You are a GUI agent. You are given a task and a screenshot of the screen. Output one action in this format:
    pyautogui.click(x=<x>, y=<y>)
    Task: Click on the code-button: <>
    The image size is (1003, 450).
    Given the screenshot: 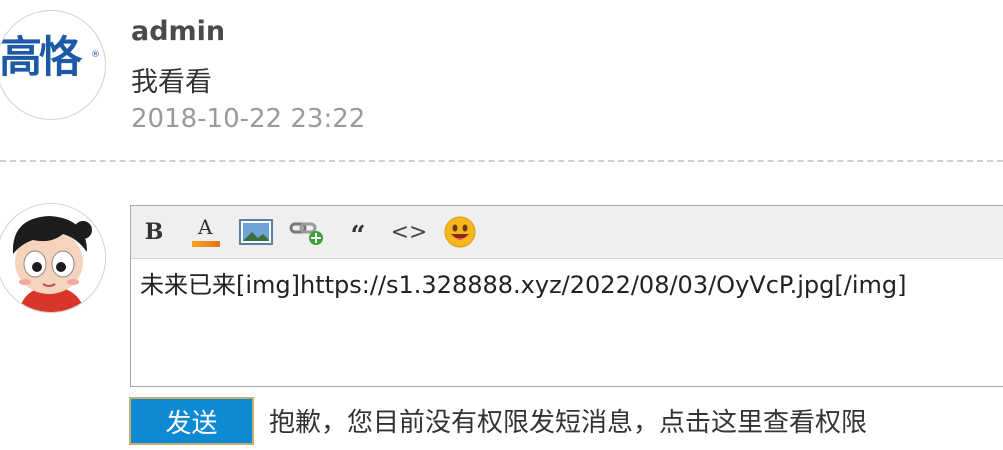 What is the action you would take?
    pyautogui.click(x=409, y=232)
    